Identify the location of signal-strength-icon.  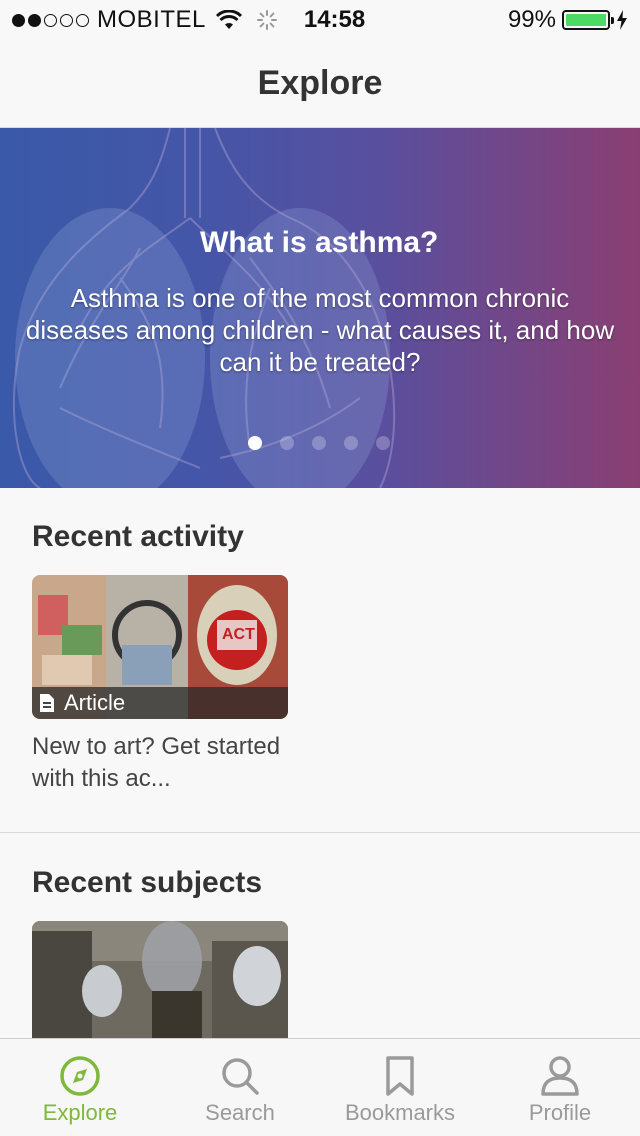
(50, 20).